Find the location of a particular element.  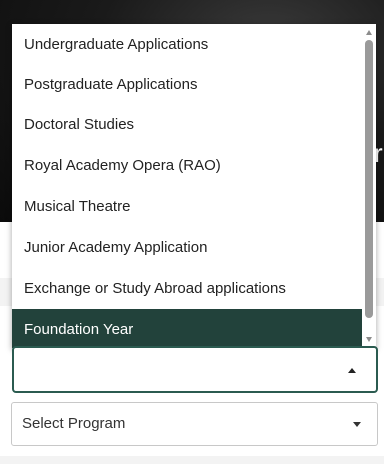

scroll-thumb is located at coordinates (369, 179).